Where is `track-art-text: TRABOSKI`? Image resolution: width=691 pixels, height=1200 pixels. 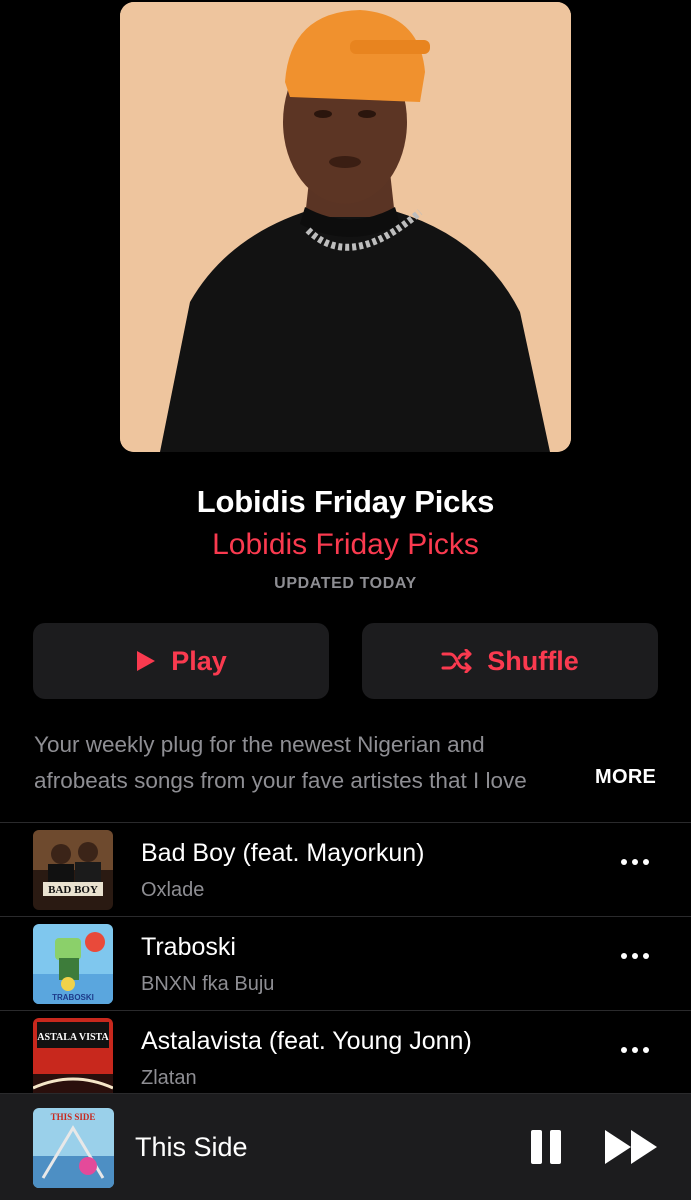 track-art-text: TRABOSKI is located at coordinates (73, 997).